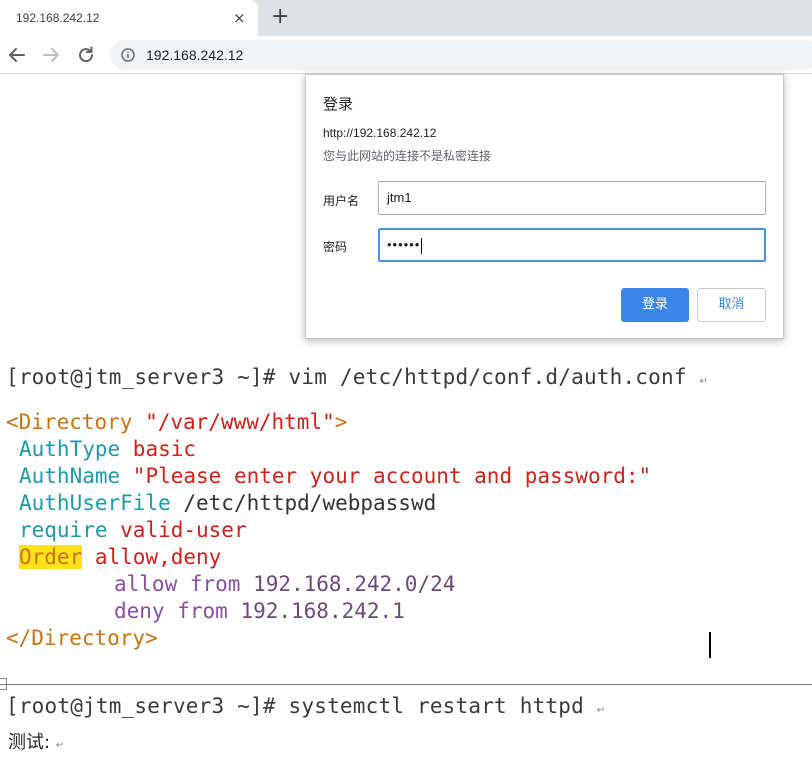  I want to click on authname-key: AuthName, so click(76, 476).